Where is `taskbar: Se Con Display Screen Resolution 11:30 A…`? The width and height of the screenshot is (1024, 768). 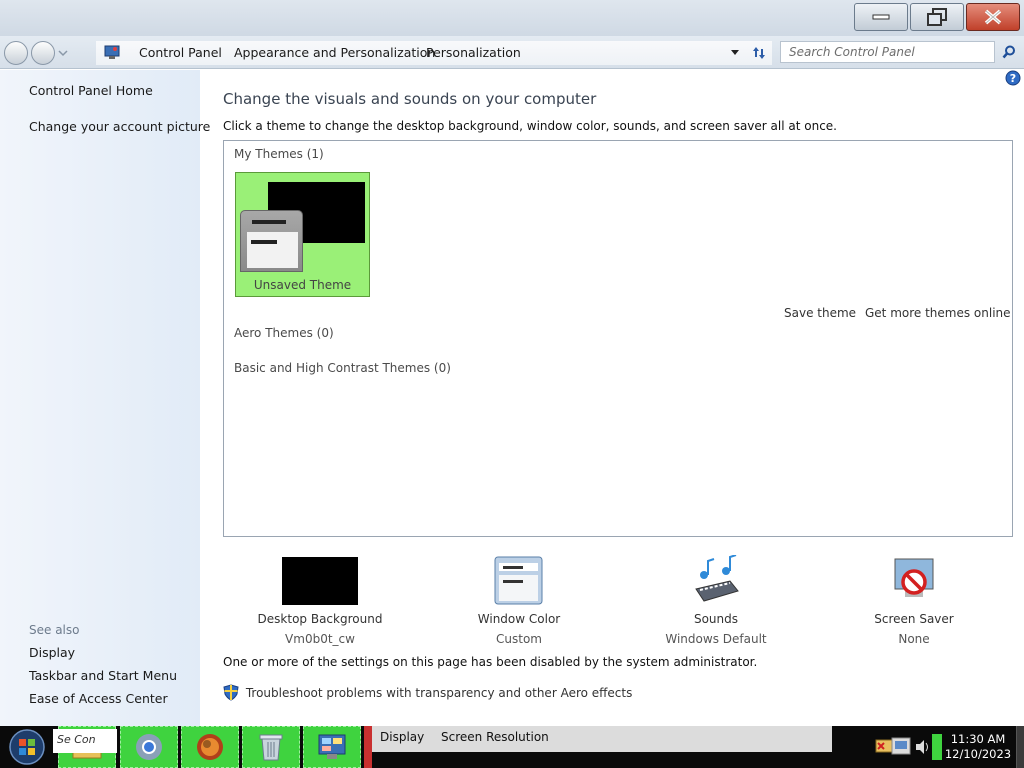 taskbar: Se Con Display Screen Resolution 11:30 A… is located at coordinates (512, 747).